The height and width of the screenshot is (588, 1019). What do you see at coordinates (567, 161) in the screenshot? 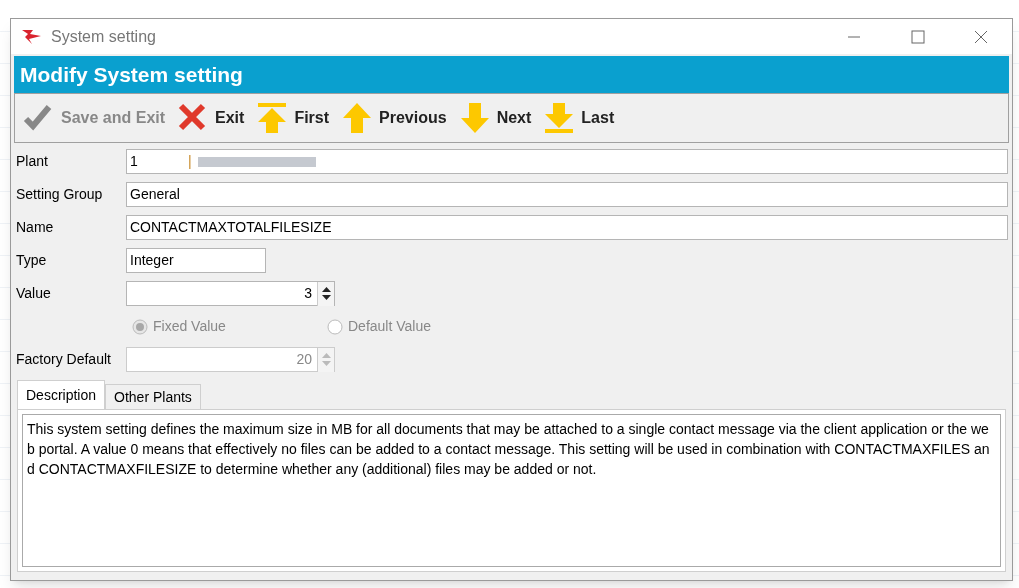
I see `plant-field: 1 |` at bounding box center [567, 161].